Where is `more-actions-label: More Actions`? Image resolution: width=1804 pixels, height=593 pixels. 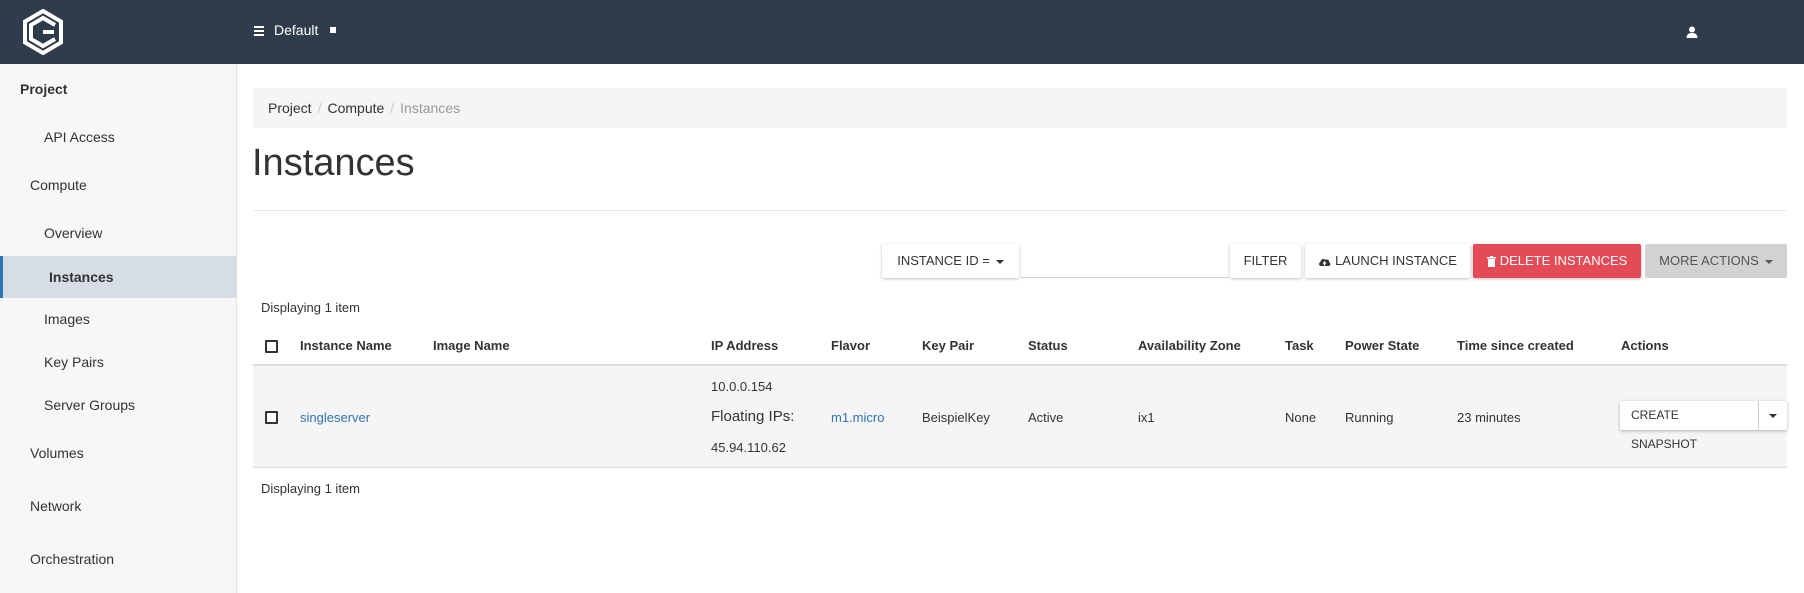 more-actions-label: More Actions is located at coordinates (1709, 260).